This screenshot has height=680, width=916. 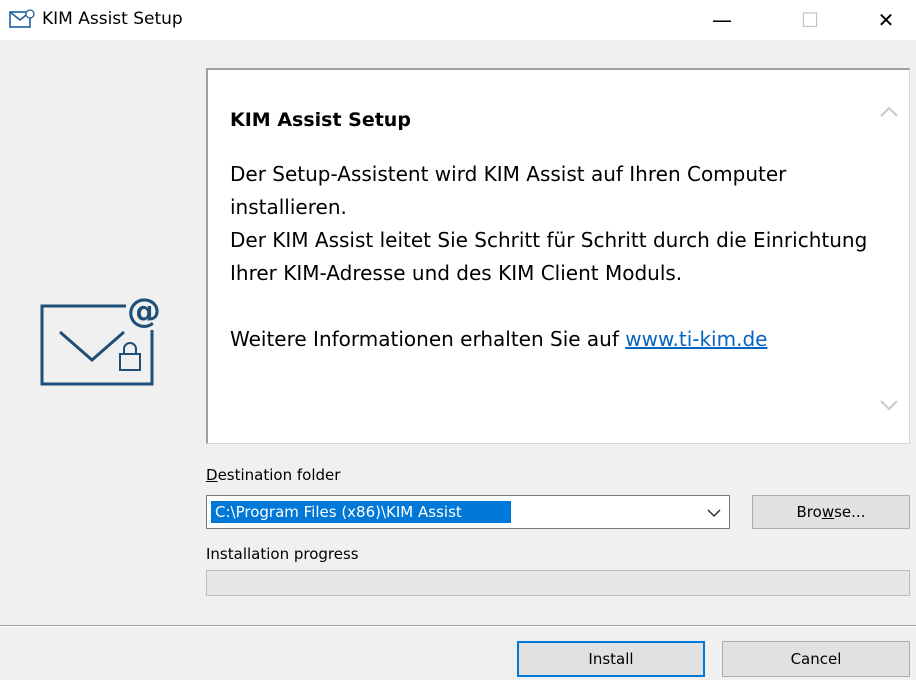 I want to click on minimize-icon: —, so click(x=722, y=20).